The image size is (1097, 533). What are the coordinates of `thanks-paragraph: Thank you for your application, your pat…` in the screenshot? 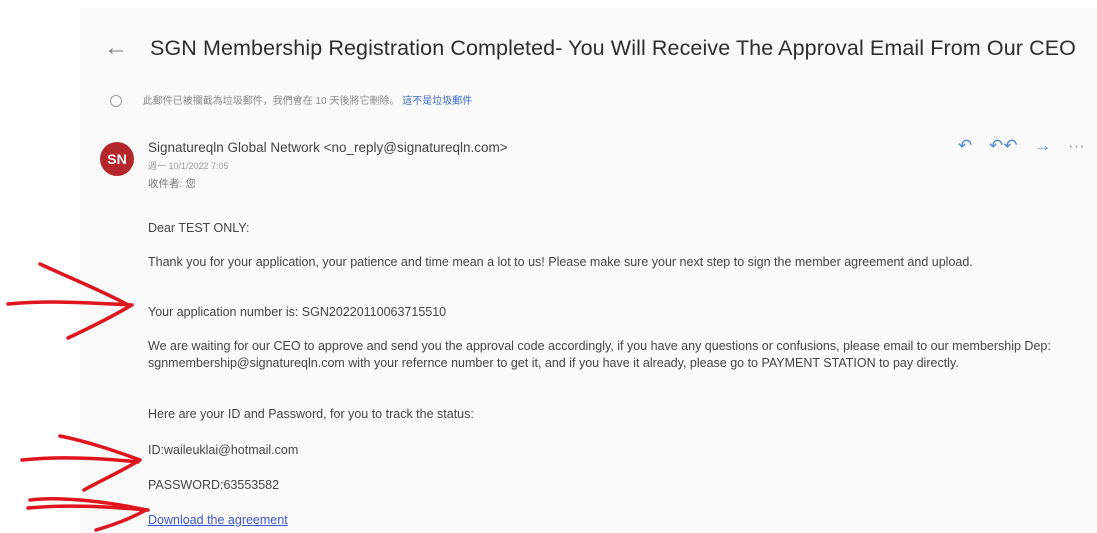 It's located at (560, 262).